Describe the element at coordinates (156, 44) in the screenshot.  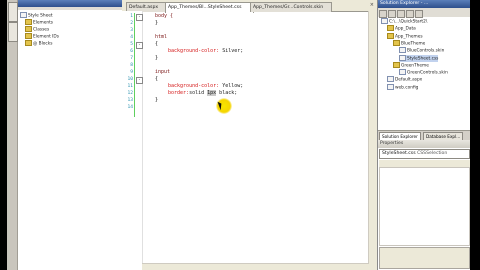
I see `code-line-5: {` at that location.